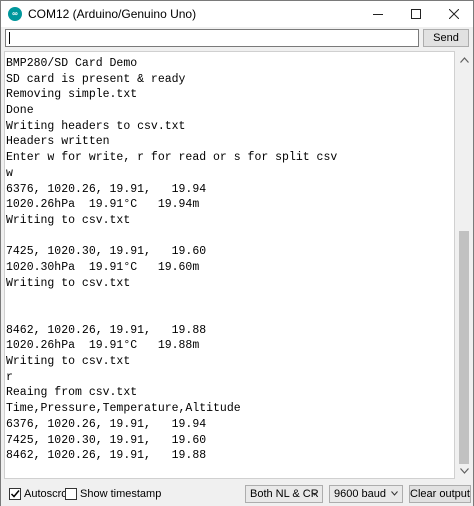 The height and width of the screenshot is (506, 474). I want to click on output-line: w, so click(9, 173).